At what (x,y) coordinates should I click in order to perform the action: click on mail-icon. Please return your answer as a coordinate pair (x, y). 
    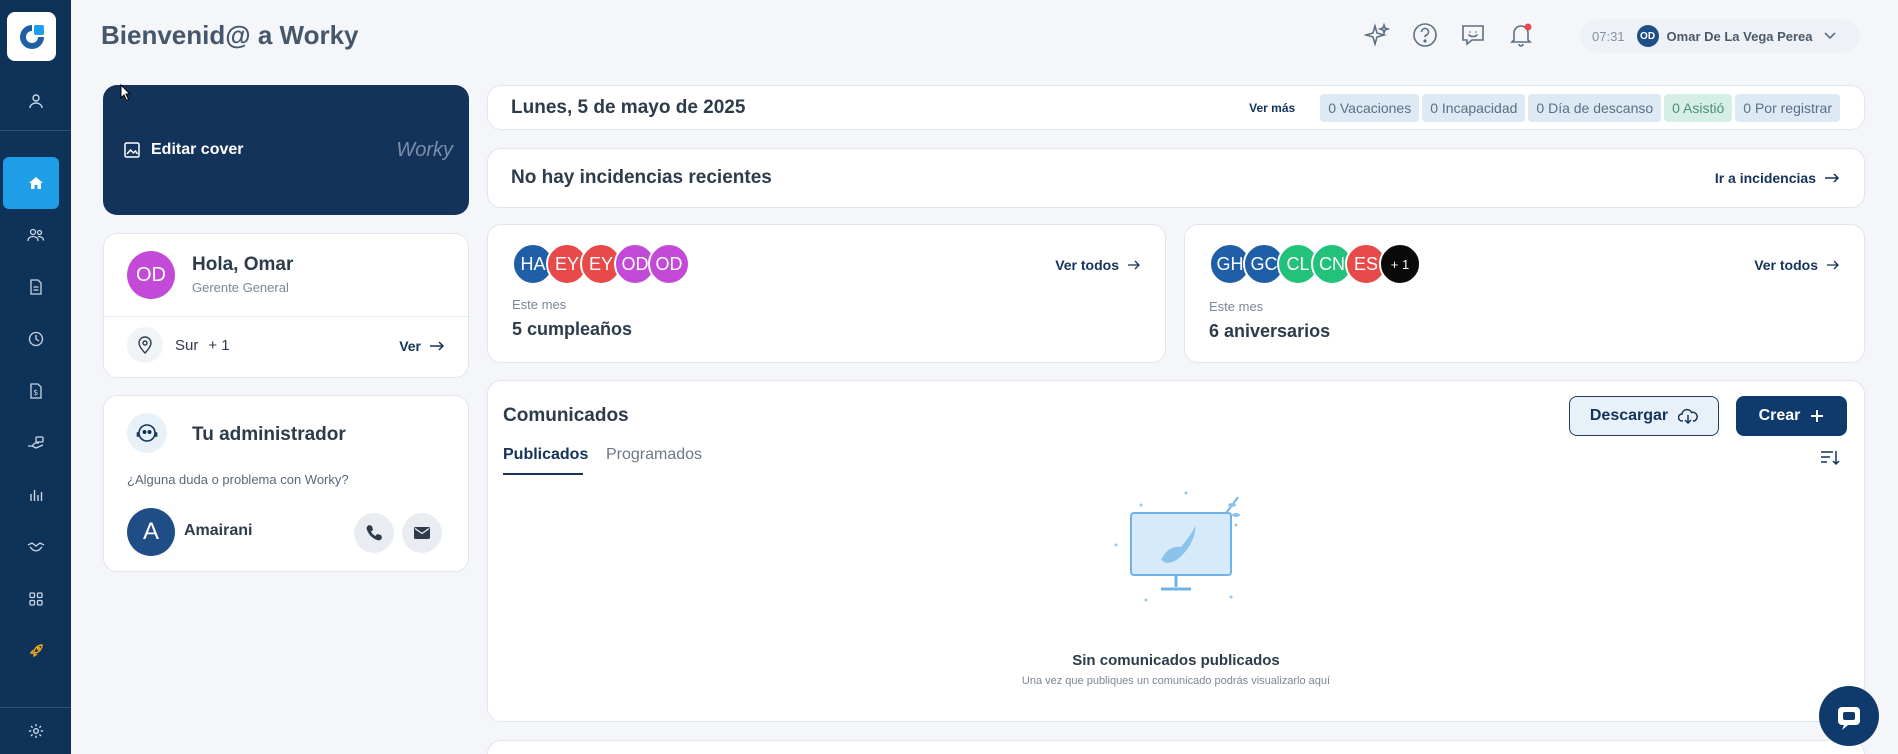
    Looking at the image, I should click on (422, 533).